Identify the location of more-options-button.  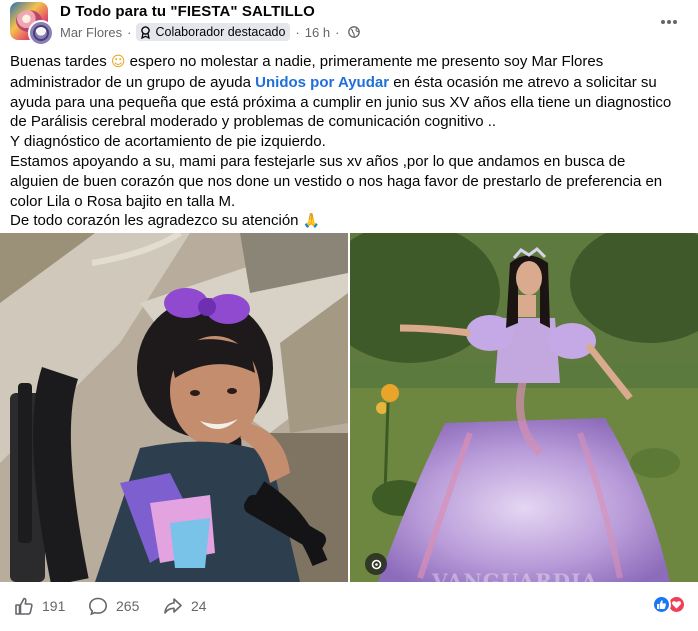
(669, 22).